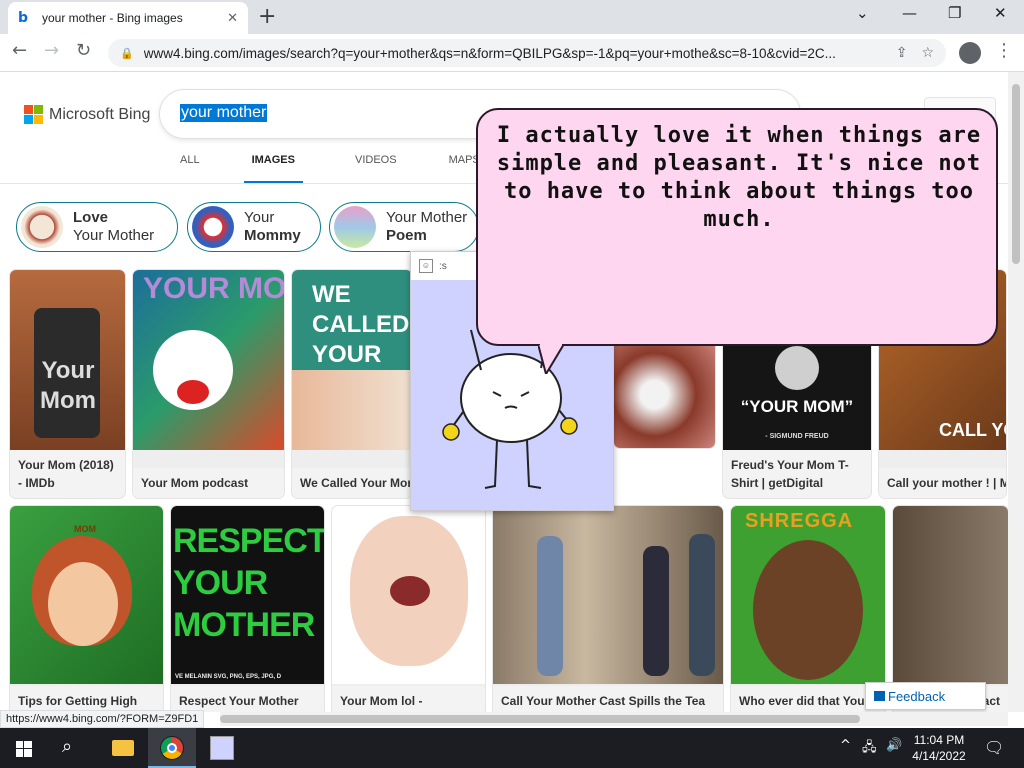 The image size is (1024, 768). I want to click on image-result: SHREGGA Who ever did that You, so click(808, 609).